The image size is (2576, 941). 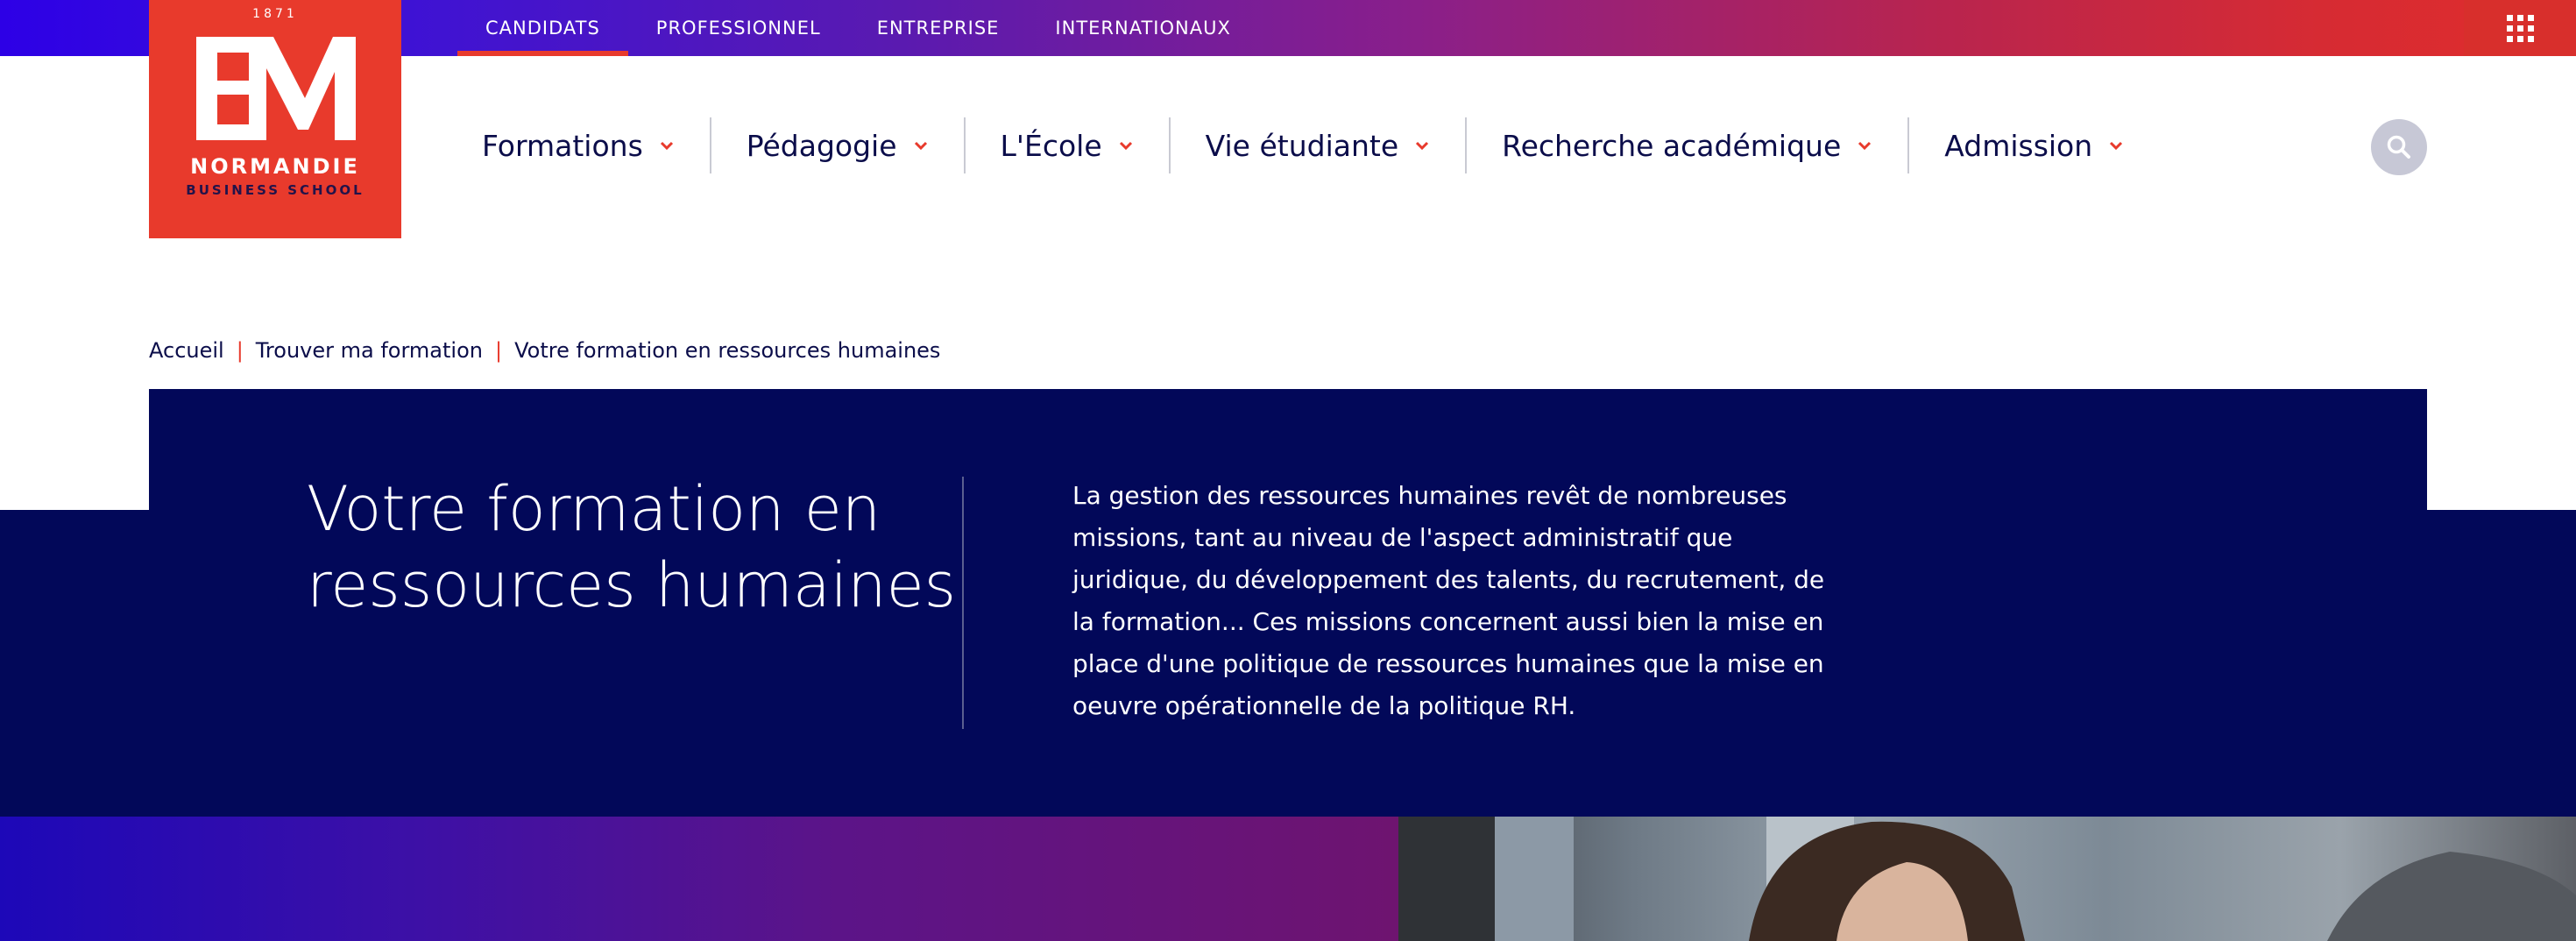 What do you see at coordinates (632, 585) in the screenshot?
I see `page-title-line-2: ressources humaines` at bounding box center [632, 585].